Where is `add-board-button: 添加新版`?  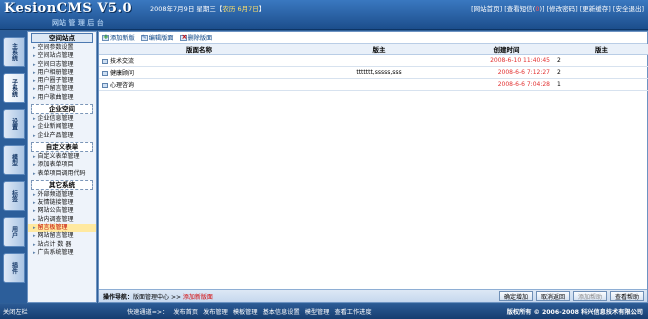
add-board-button: 添加新版 is located at coordinates (118, 37).